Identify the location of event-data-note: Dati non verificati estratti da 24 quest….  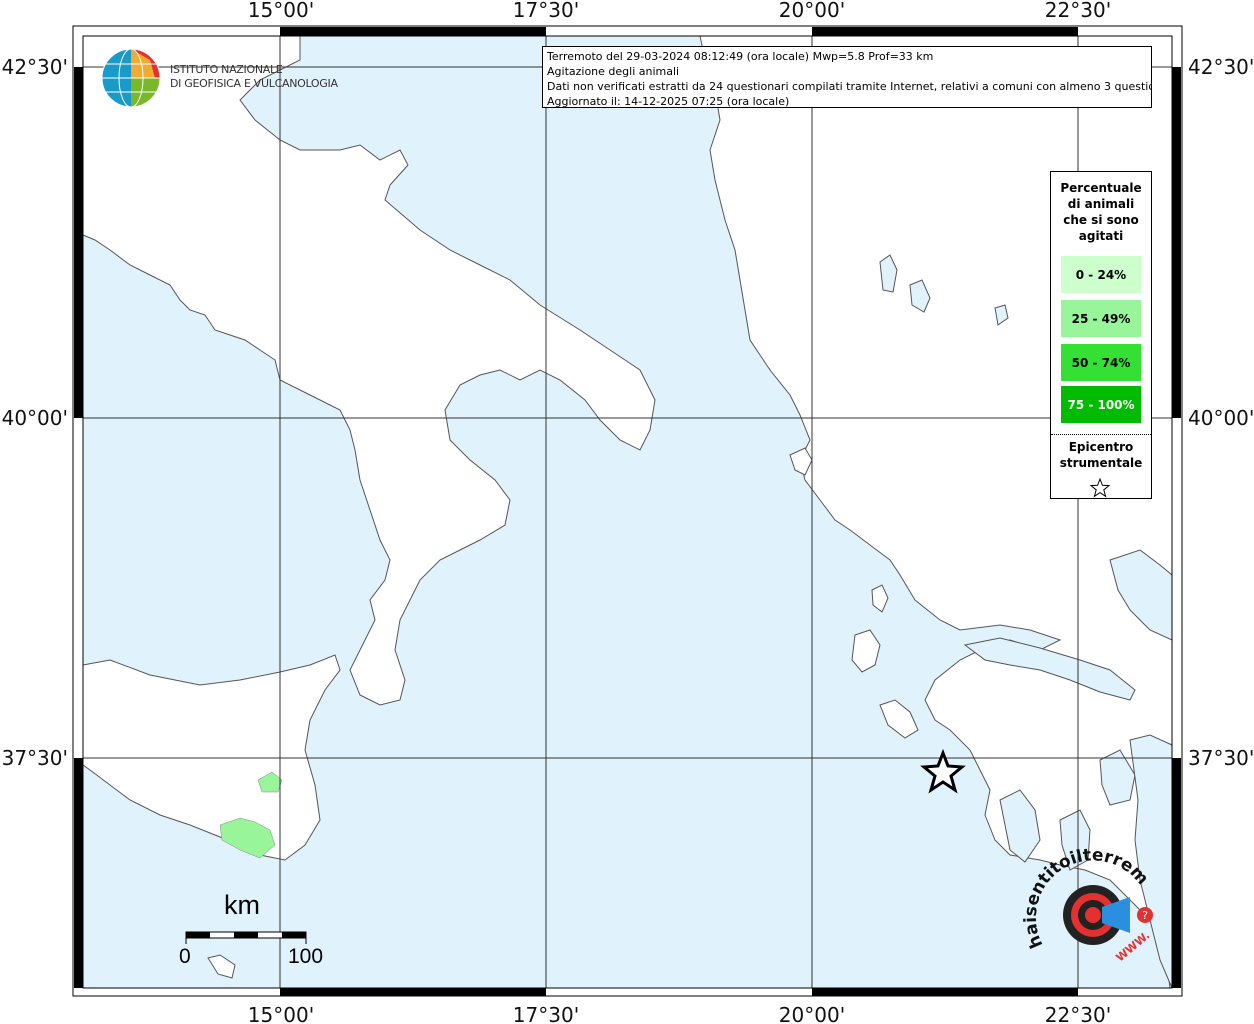
(849, 86).